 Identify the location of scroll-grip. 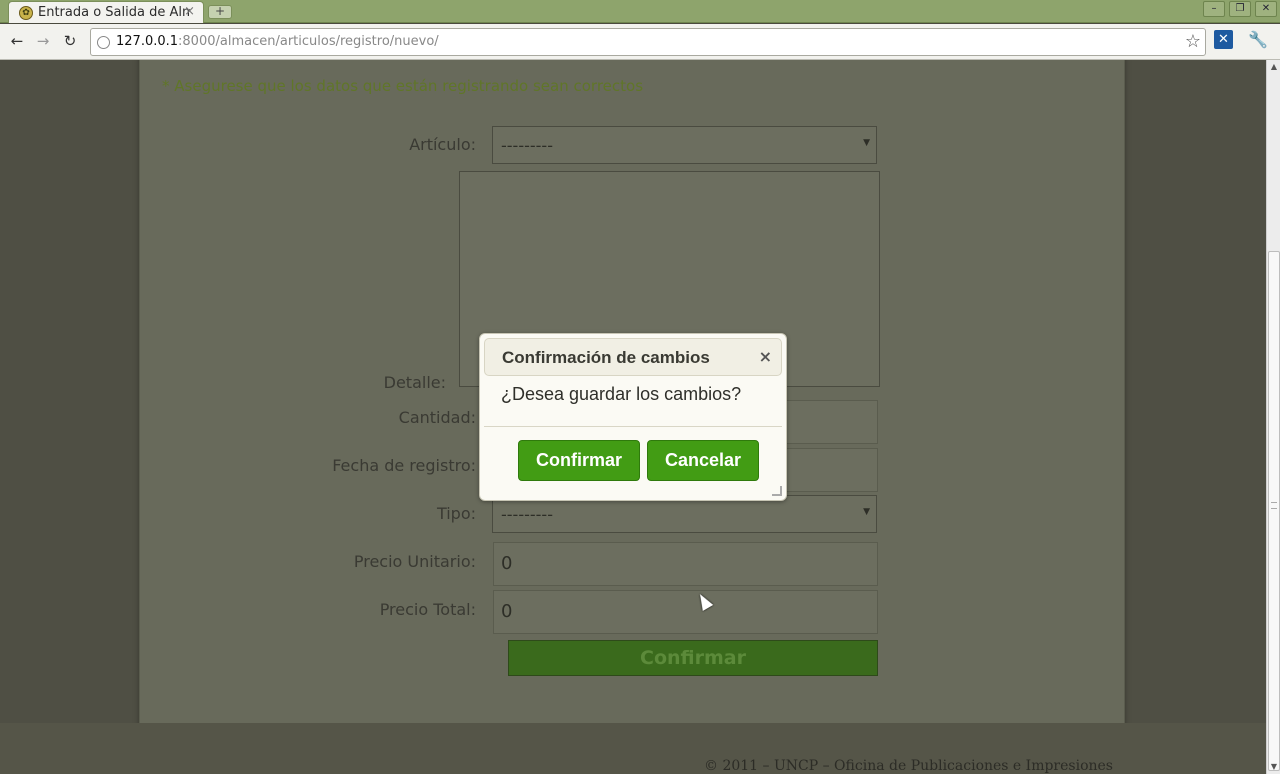
(1274, 505).